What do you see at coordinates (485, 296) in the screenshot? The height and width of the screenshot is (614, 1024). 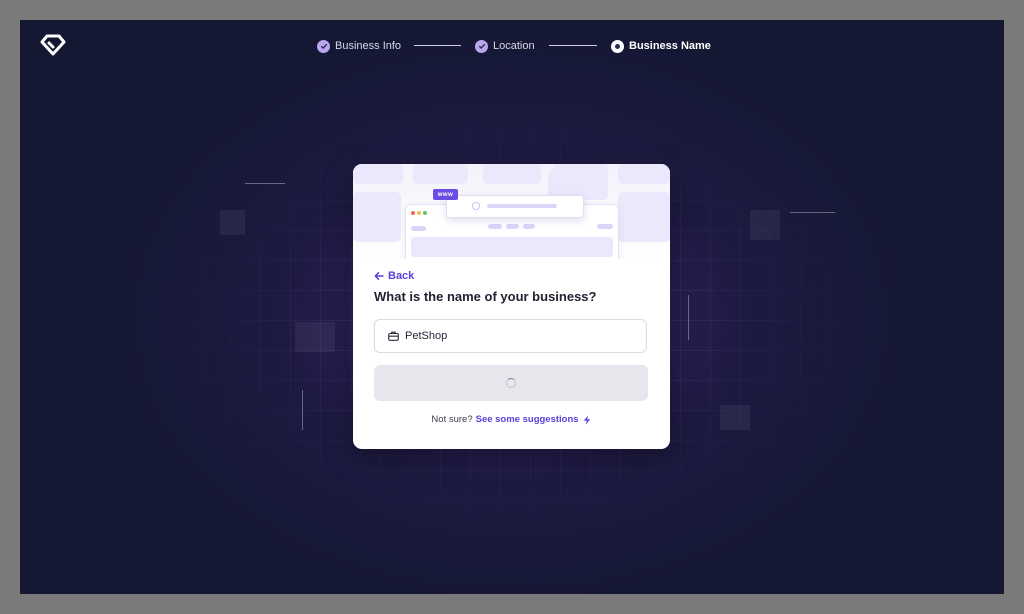 I see `question-heading: What is the name of your business?` at bounding box center [485, 296].